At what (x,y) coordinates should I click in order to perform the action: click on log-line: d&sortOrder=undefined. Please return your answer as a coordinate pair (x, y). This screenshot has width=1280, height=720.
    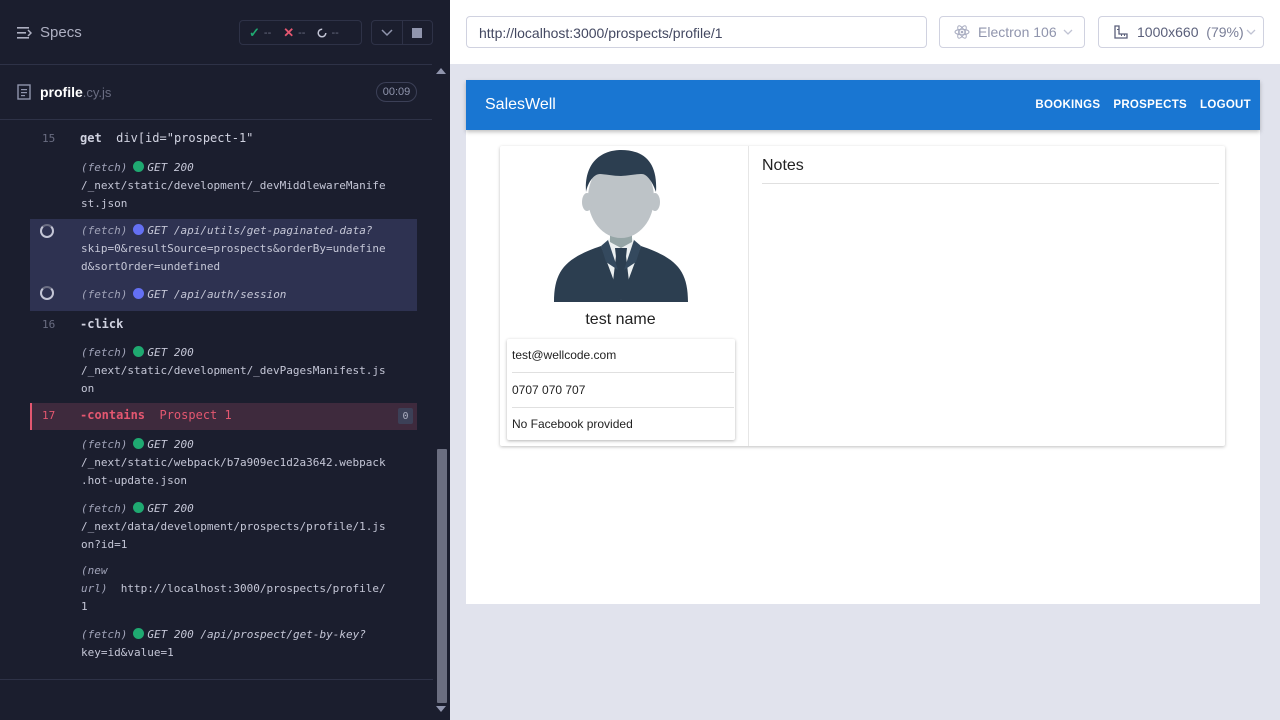
    Looking at the image, I should click on (151, 266).